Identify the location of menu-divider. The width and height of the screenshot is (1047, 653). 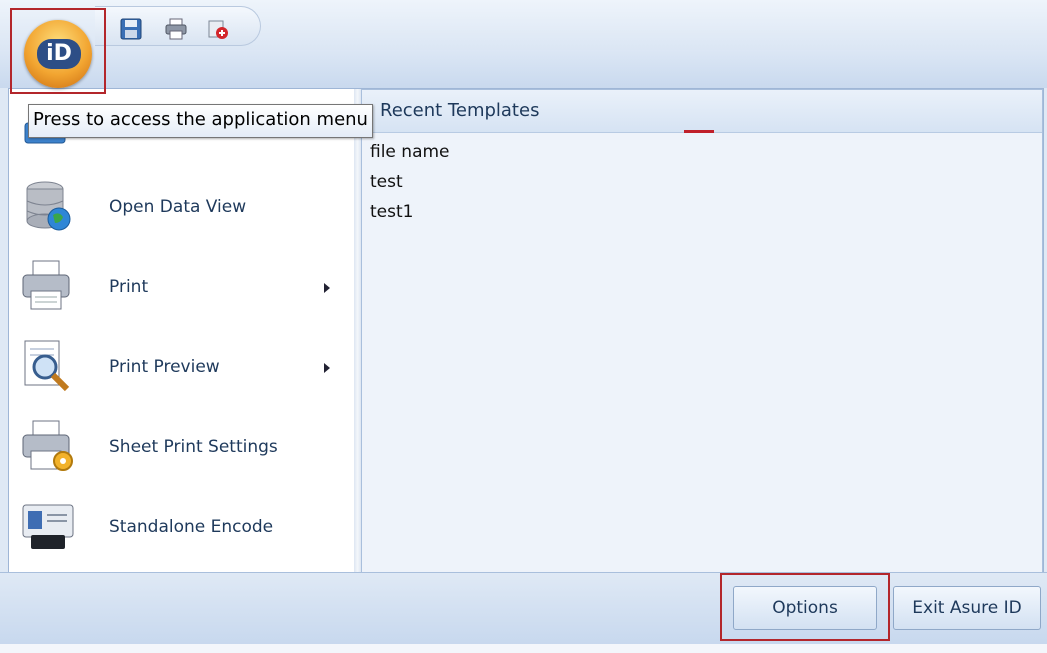
(357, 331).